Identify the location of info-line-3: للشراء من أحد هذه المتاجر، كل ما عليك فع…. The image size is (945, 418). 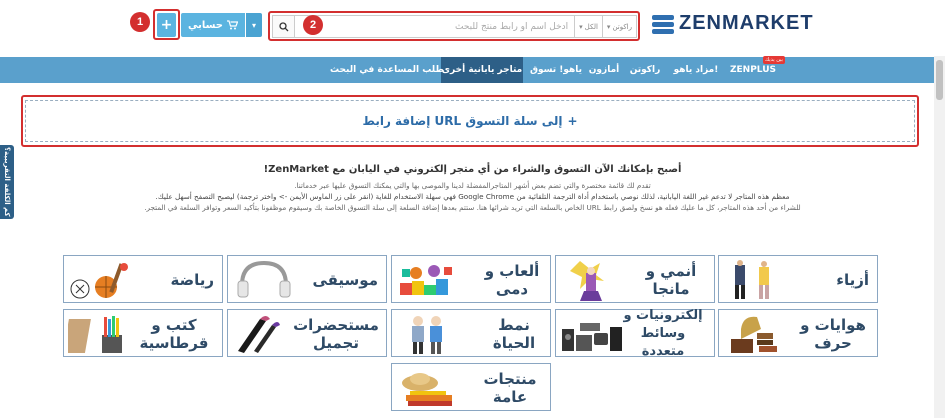
(472, 207).